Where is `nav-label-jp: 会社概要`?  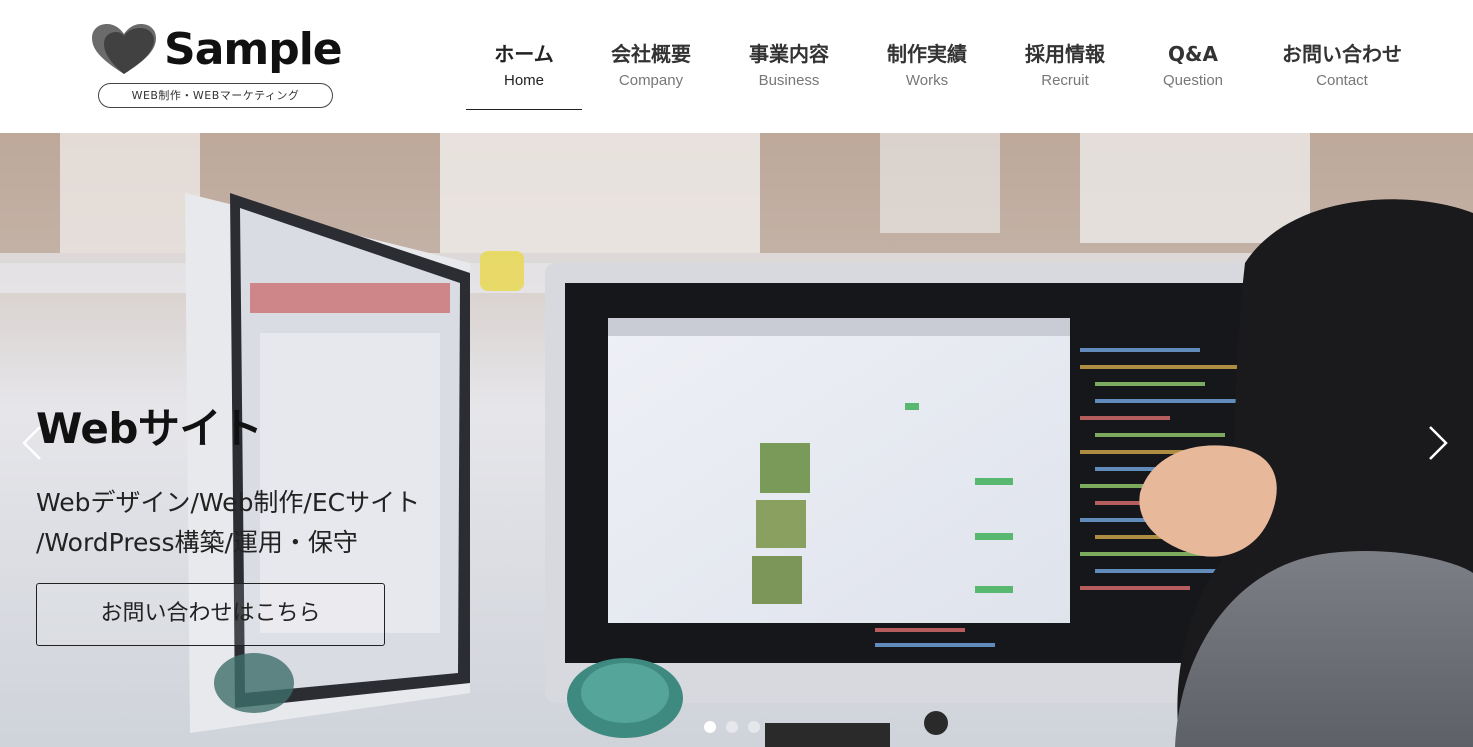 nav-label-jp: 会社概要 is located at coordinates (651, 54).